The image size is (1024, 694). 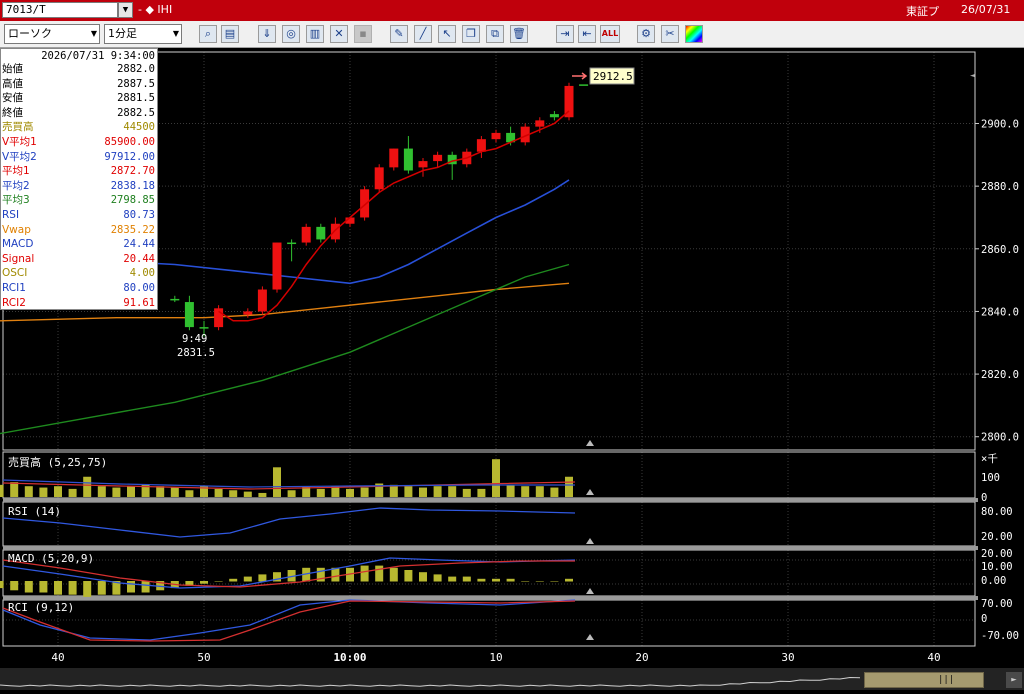 I want to click on all-button: ALL, so click(x=610, y=34).